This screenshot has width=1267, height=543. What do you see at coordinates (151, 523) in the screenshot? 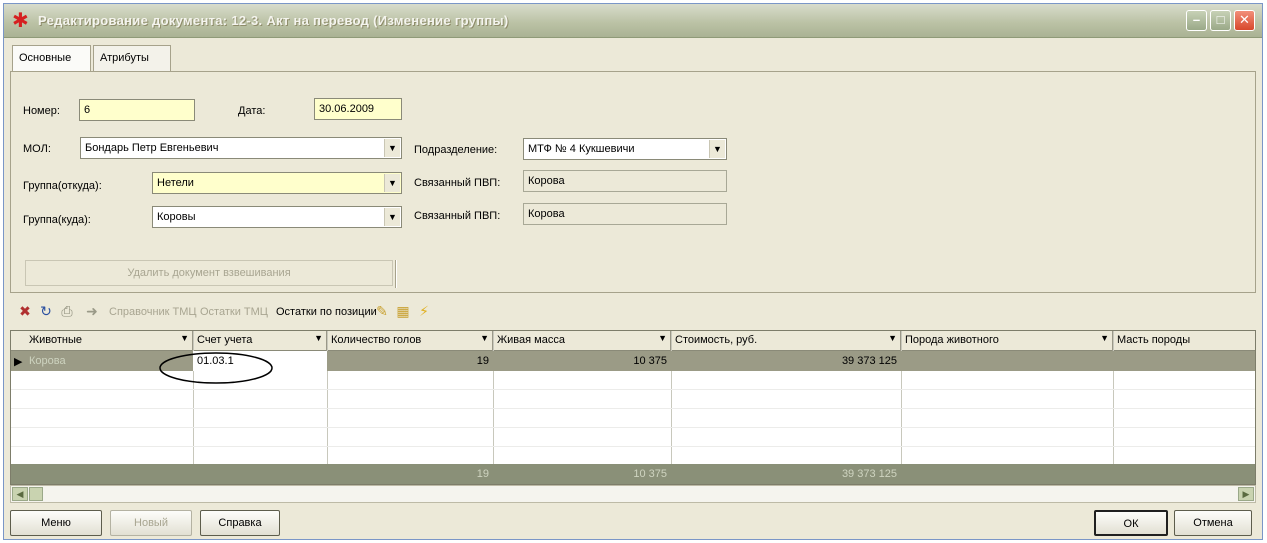
I see `new-button: Новый` at bounding box center [151, 523].